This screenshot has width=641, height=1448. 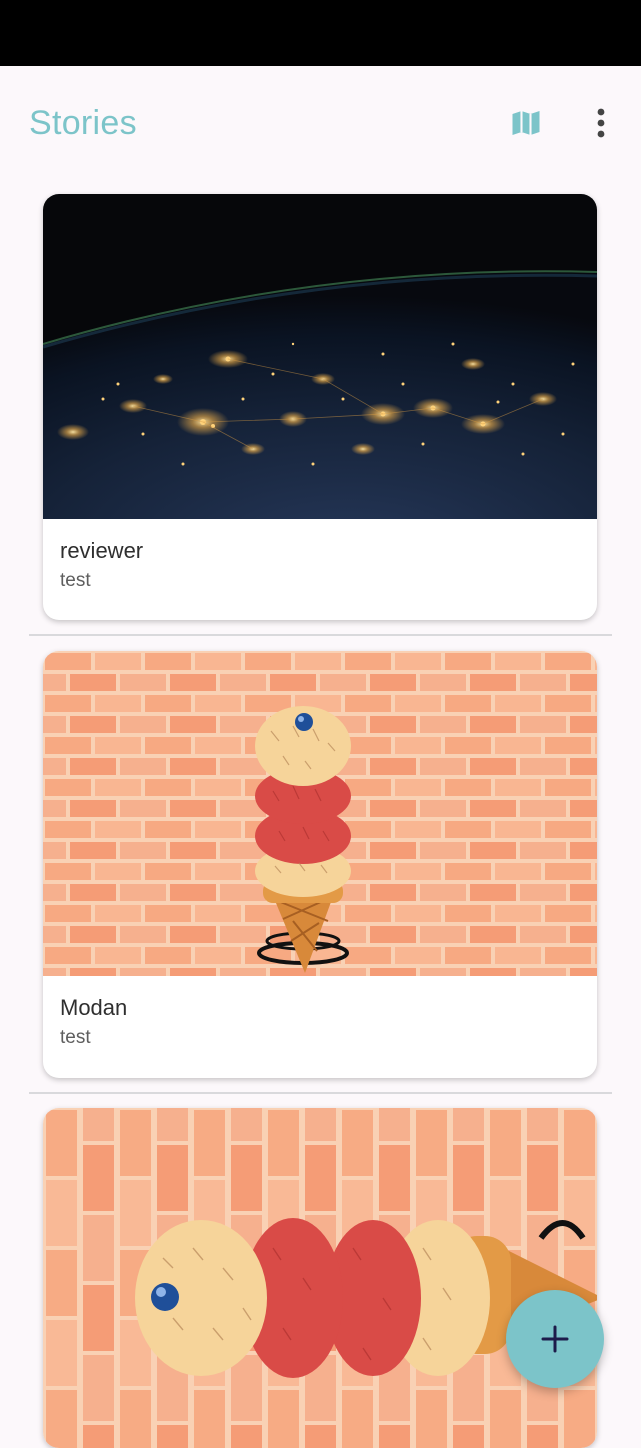 What do you see at coordinates (94, 1007) in the screenshot?
I see `story-name: Modan` at bounding box center [94, 1007].